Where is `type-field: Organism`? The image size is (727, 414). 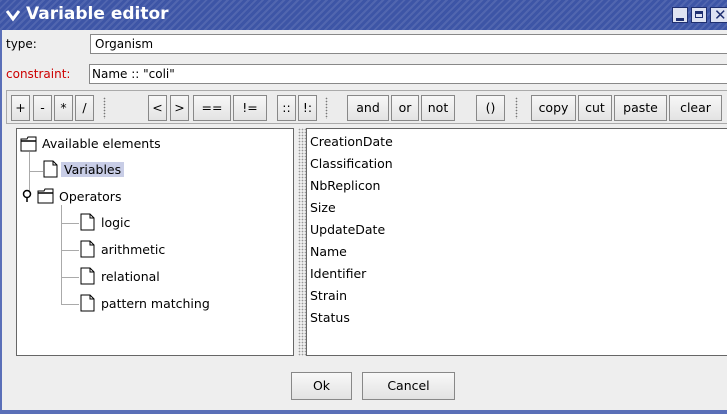
type-field: Organism is located at coordinates (408, 44).